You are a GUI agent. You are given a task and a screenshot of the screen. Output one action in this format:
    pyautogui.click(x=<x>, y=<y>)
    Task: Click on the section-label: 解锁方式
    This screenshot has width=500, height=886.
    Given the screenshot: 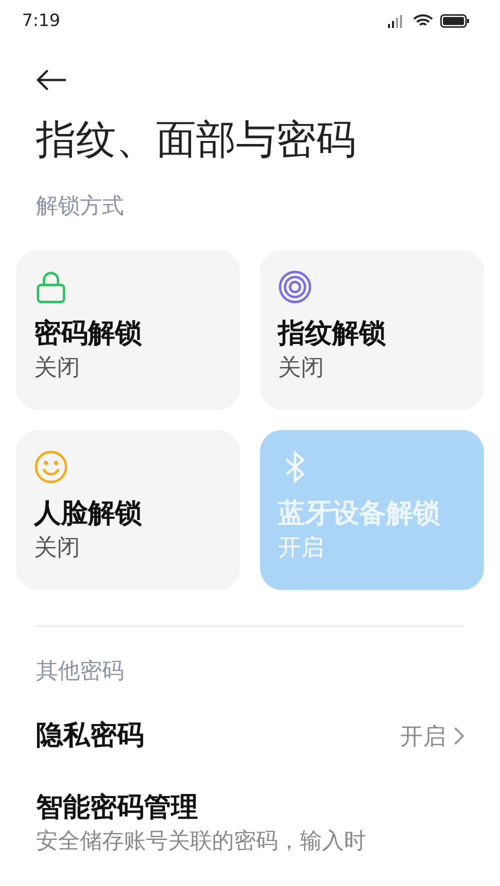 What is the action you would take?
    pyautogui.click(x=80, y=207)
    